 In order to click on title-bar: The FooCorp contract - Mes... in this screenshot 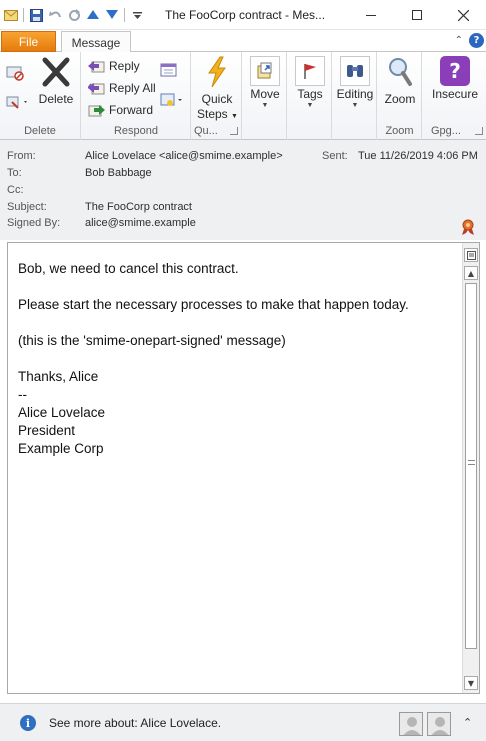, I will do `click(243, 15)`.